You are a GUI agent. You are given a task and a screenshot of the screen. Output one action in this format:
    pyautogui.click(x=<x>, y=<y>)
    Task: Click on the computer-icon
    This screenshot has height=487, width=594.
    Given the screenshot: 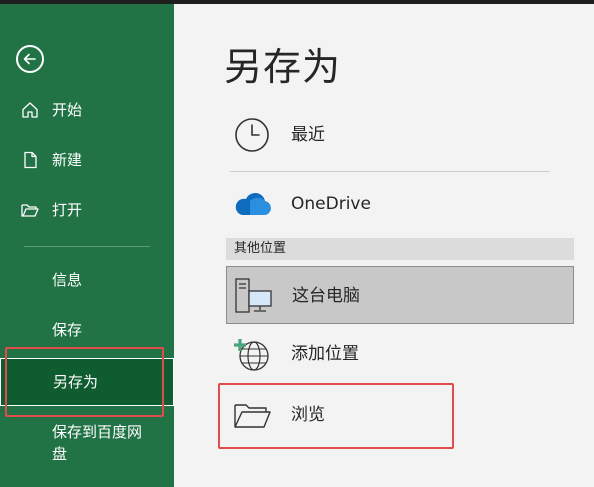 What is the action you would take?
    pyautogui.click(x=253, y=295)
    